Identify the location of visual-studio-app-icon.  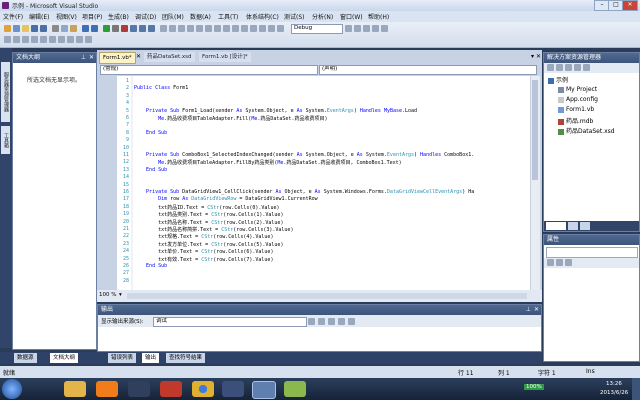
(264, 390).